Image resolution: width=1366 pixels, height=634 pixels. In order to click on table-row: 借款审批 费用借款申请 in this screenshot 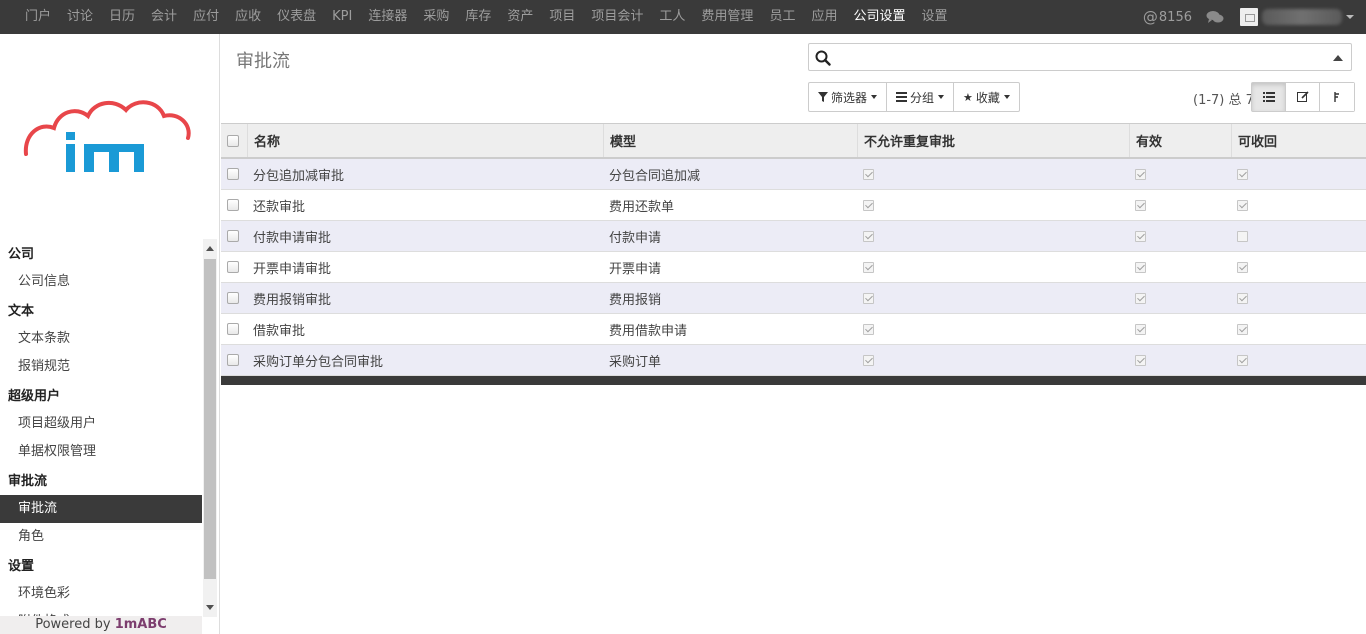, I will do `click(793, 329)`.